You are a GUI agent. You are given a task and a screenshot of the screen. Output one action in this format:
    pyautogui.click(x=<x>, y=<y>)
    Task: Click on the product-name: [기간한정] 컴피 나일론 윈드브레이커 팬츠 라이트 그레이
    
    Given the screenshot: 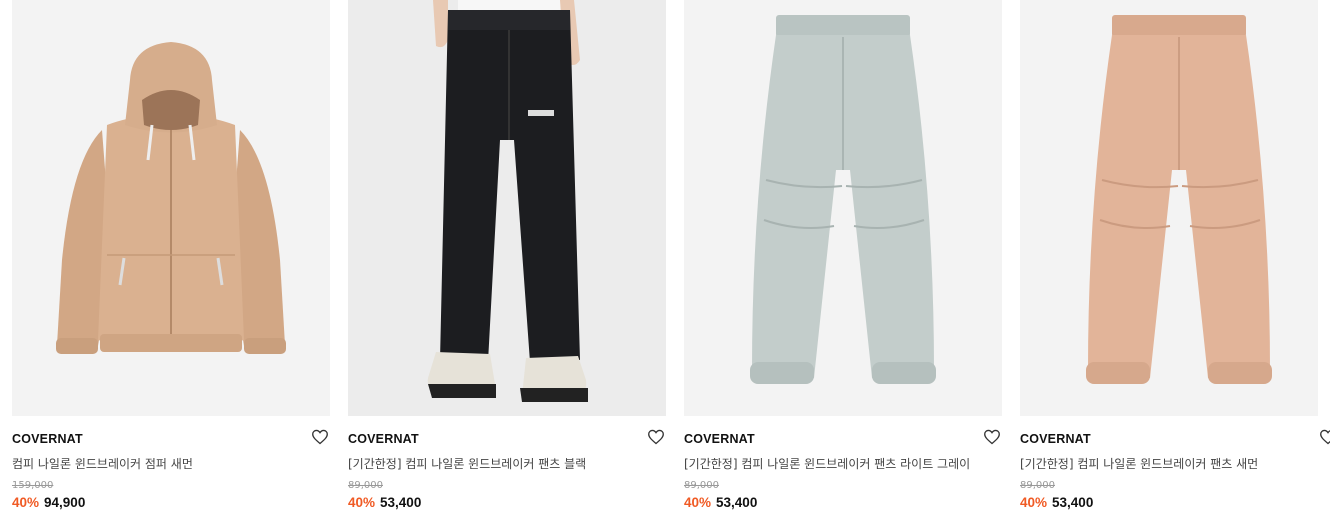 What is the action you would take?
    pyautogui.click(x=843, y=463)
    